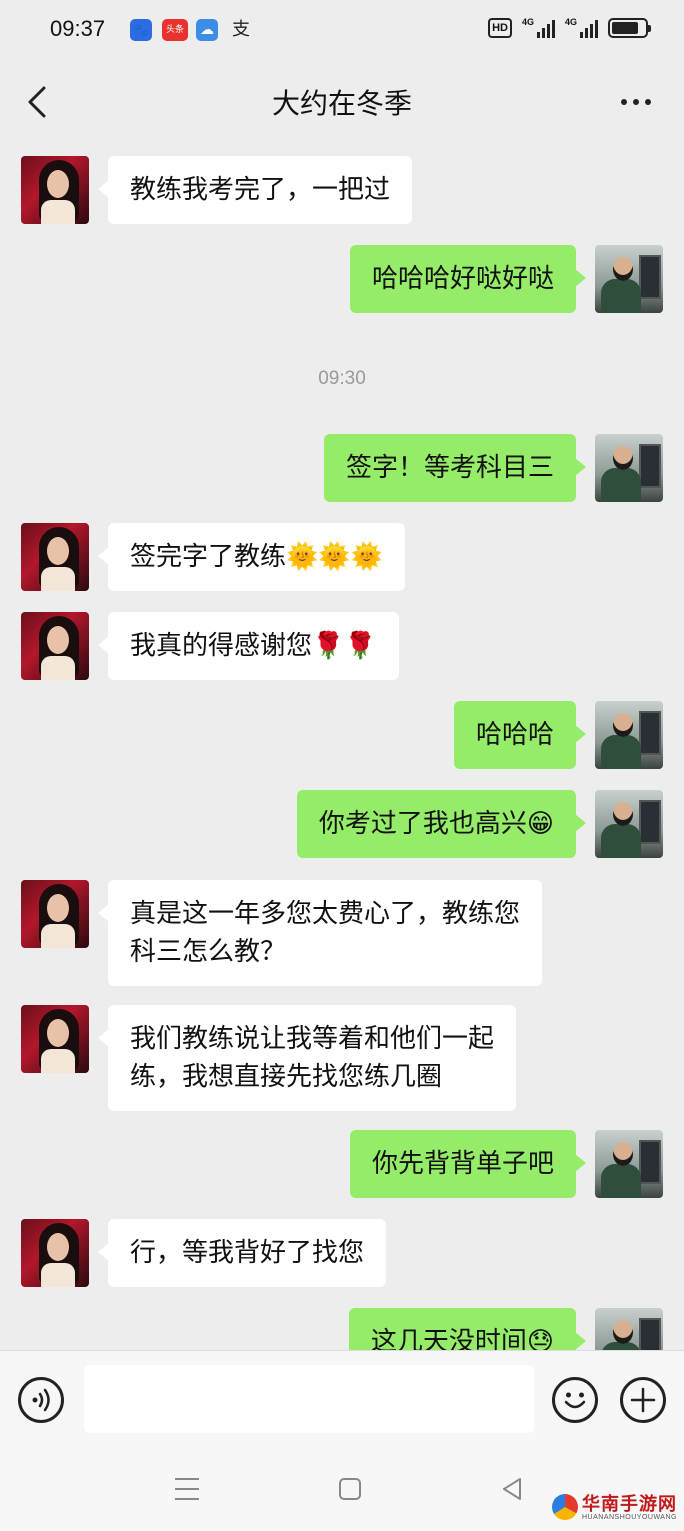  I want to click on alipay-icon: 支, so click(241, 29).